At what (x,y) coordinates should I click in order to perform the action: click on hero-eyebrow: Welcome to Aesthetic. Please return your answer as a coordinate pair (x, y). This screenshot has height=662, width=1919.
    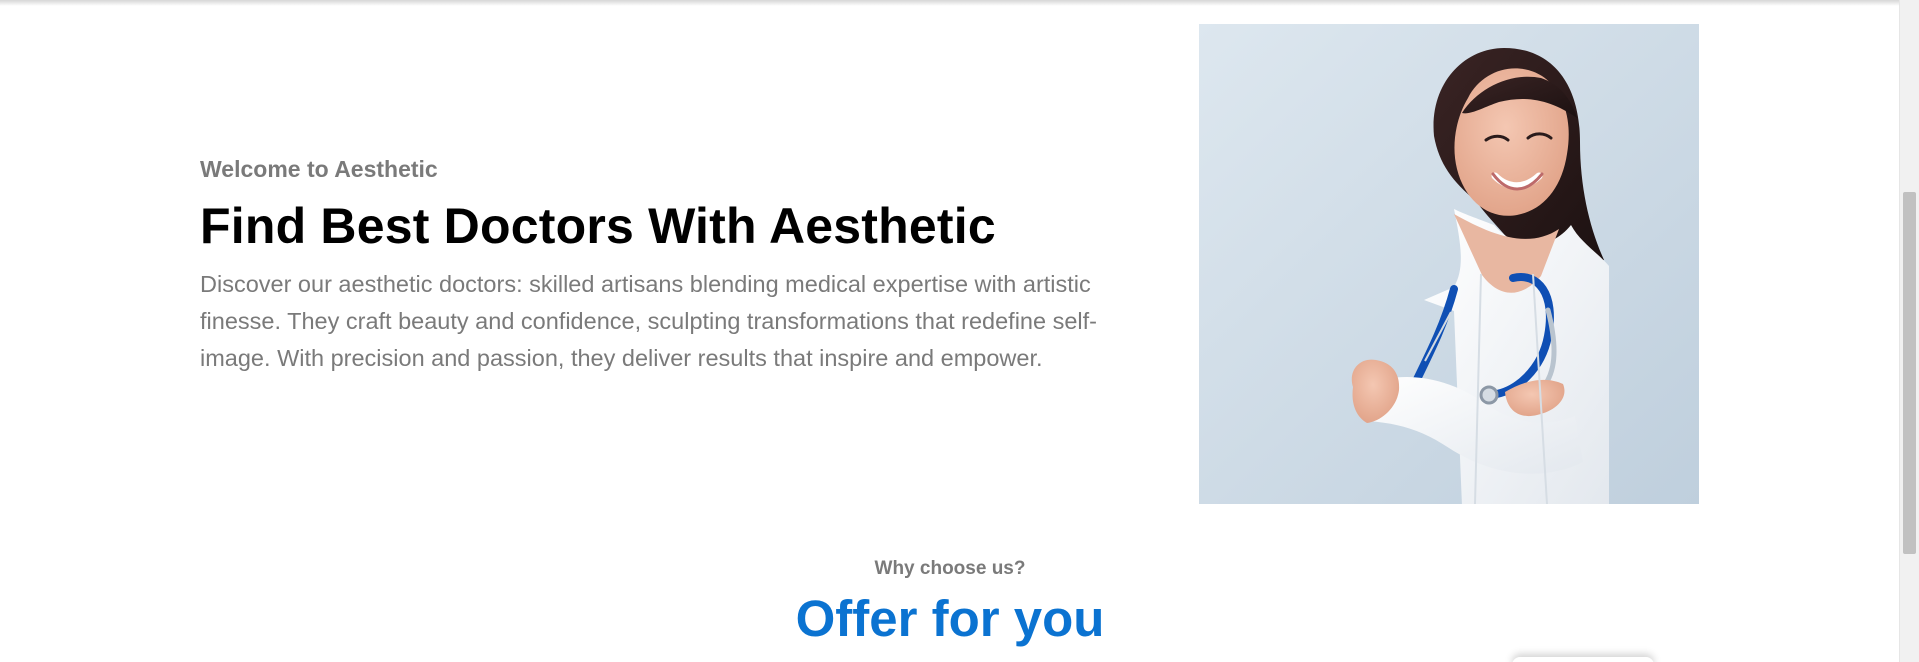
    Looking at the image, I should click on (319, 169).